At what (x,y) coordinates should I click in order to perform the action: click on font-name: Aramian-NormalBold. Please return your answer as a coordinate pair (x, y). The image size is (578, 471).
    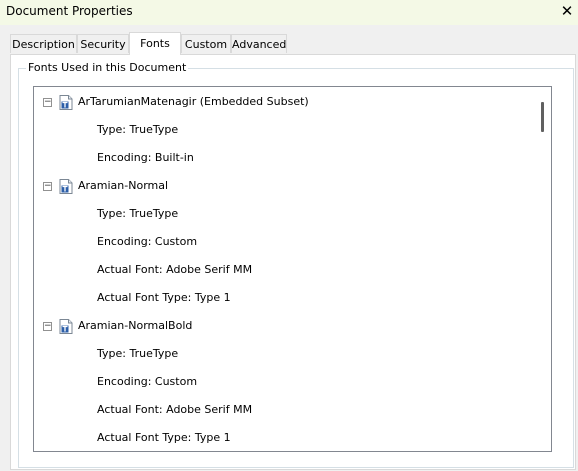
    Looking at the image, I should click on (135, 325).